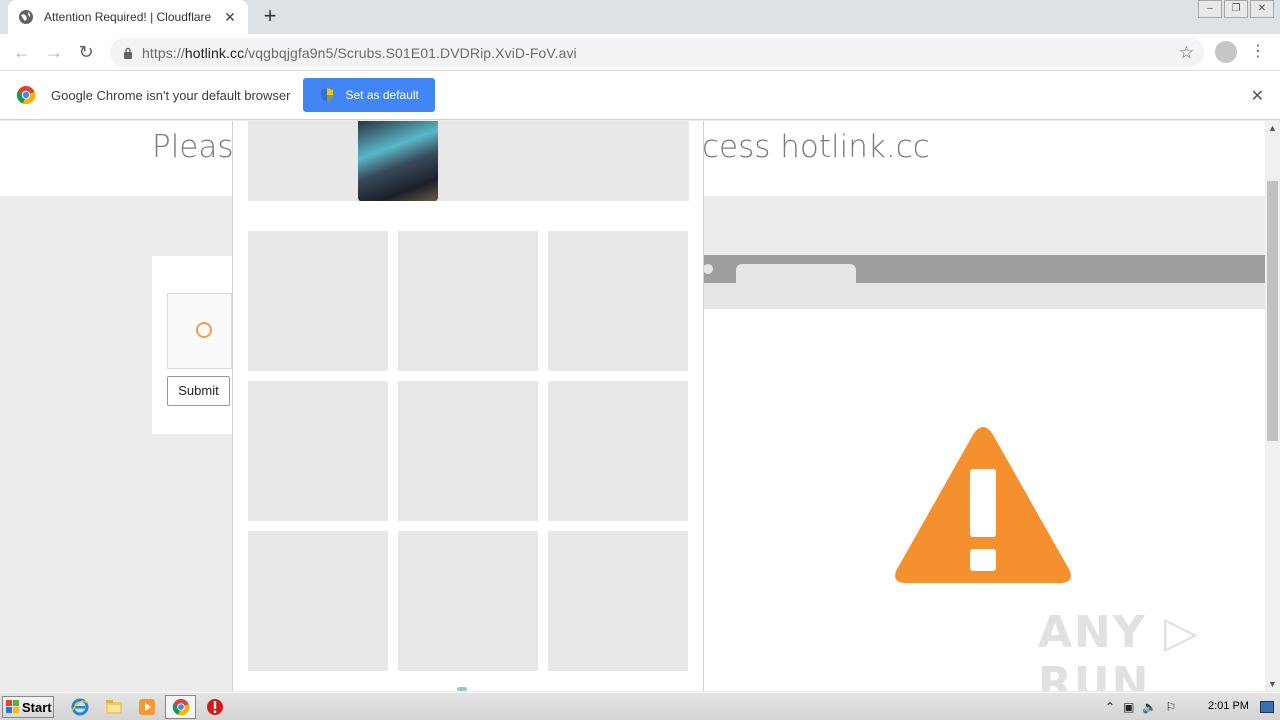 The width and height of the screenshot is (1280, 720). Describe the element at coordinates (468, 161) in the screenshot. I see `challenge-prompt-area` at that location.